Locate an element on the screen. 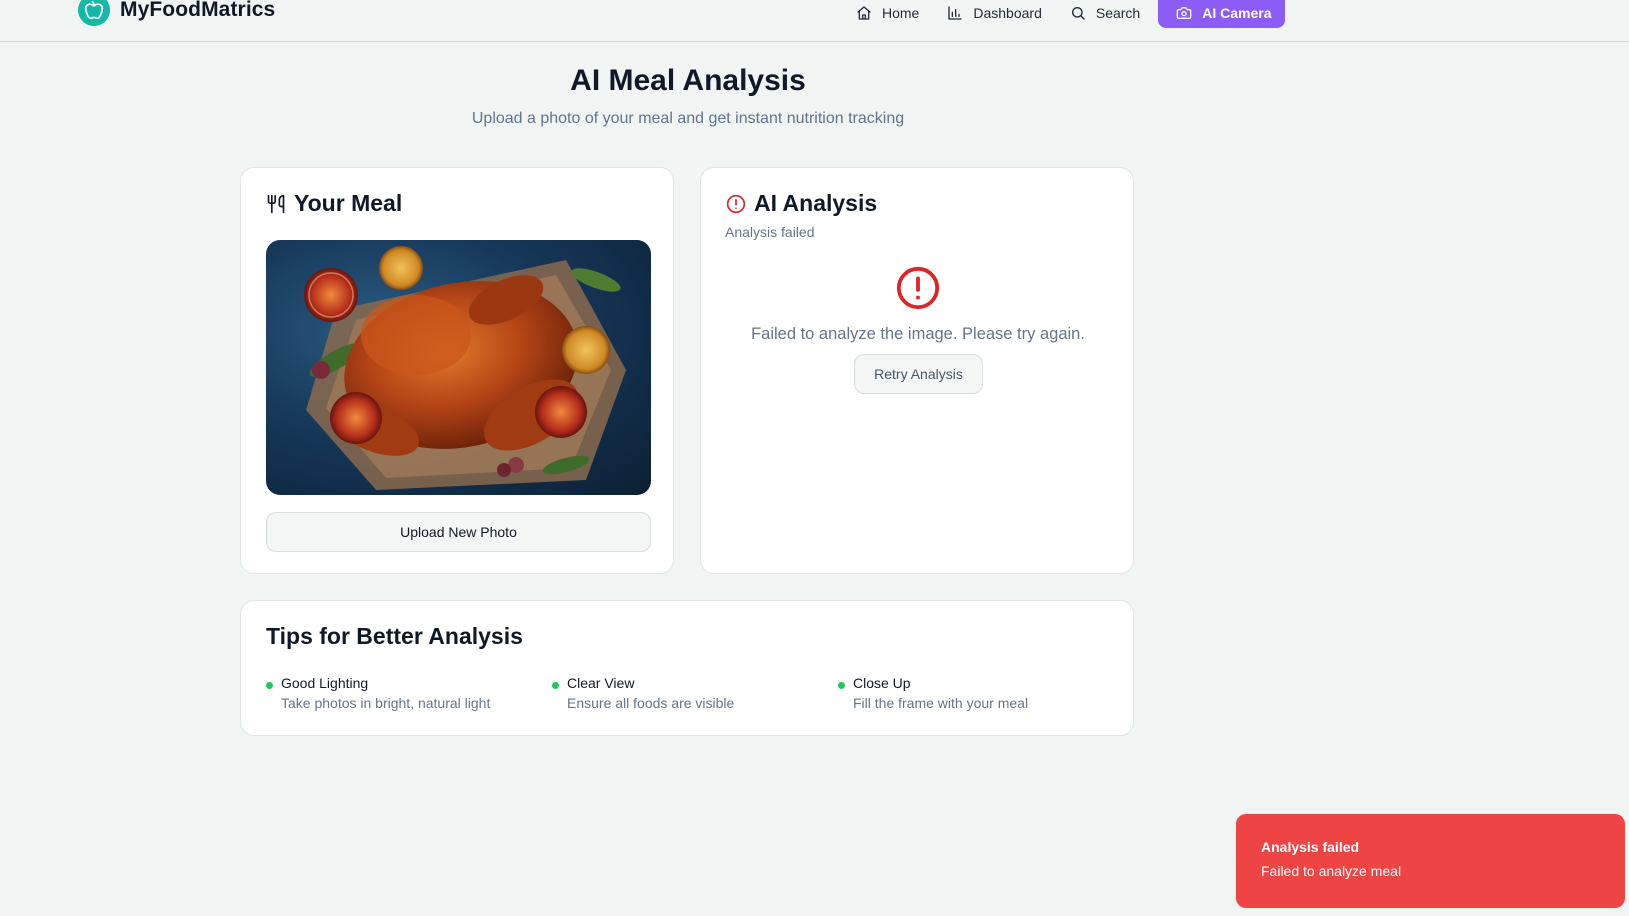 The image size is (1629, 916). home-icon is located at coordinates (864, 13).